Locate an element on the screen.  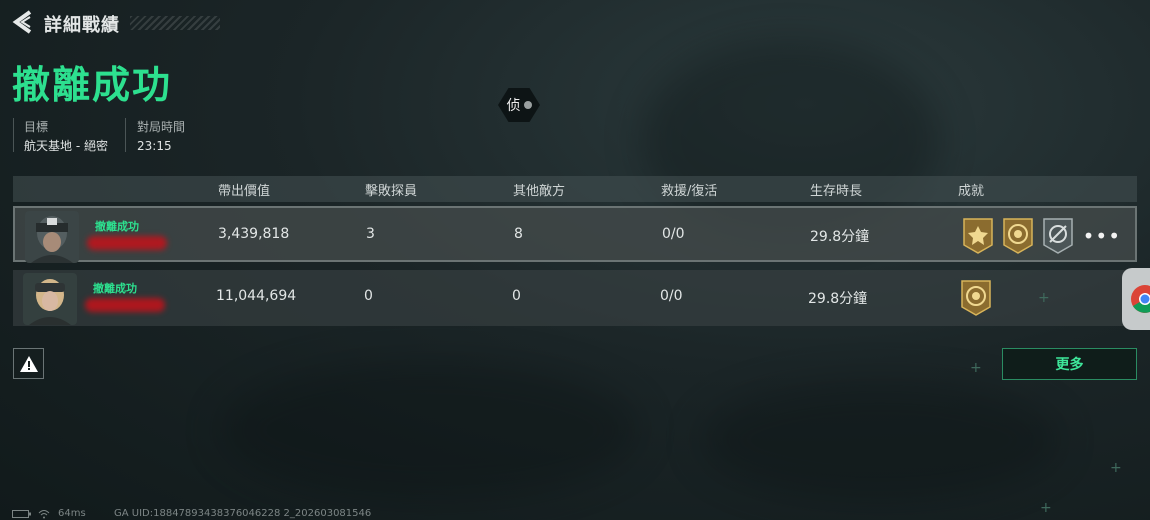
browser-float-tab is located at coordinates (1136, 299).